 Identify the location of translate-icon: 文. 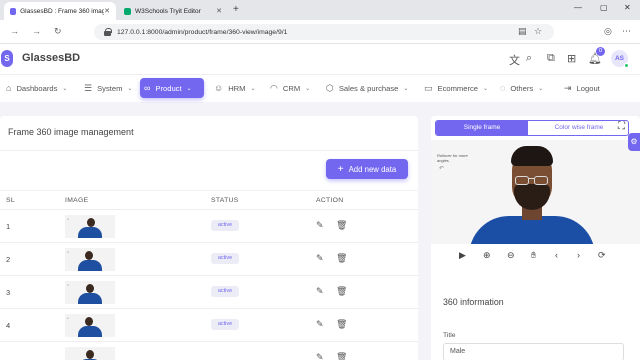
(514, 60).